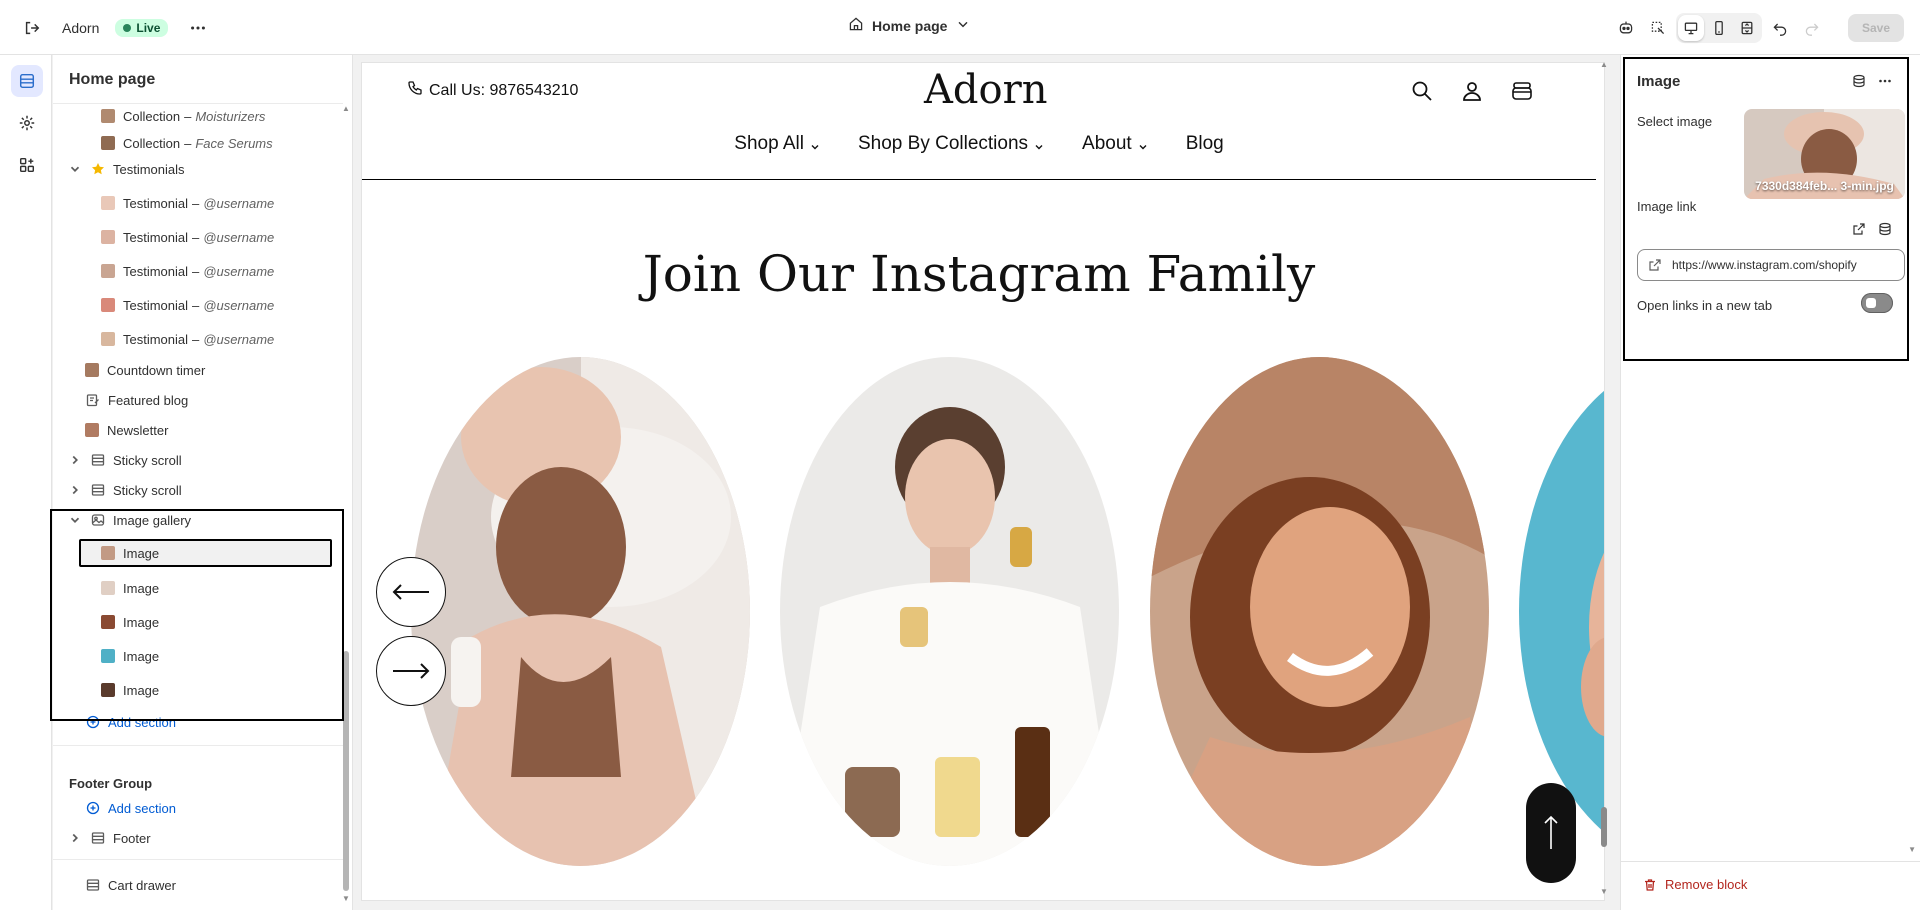 Image resolution: width=1920 pixels, height=910 pixels. Describe the element at coordinates (1667, 206) in the screenshot. I see `image-link-label: Image link` at that location.